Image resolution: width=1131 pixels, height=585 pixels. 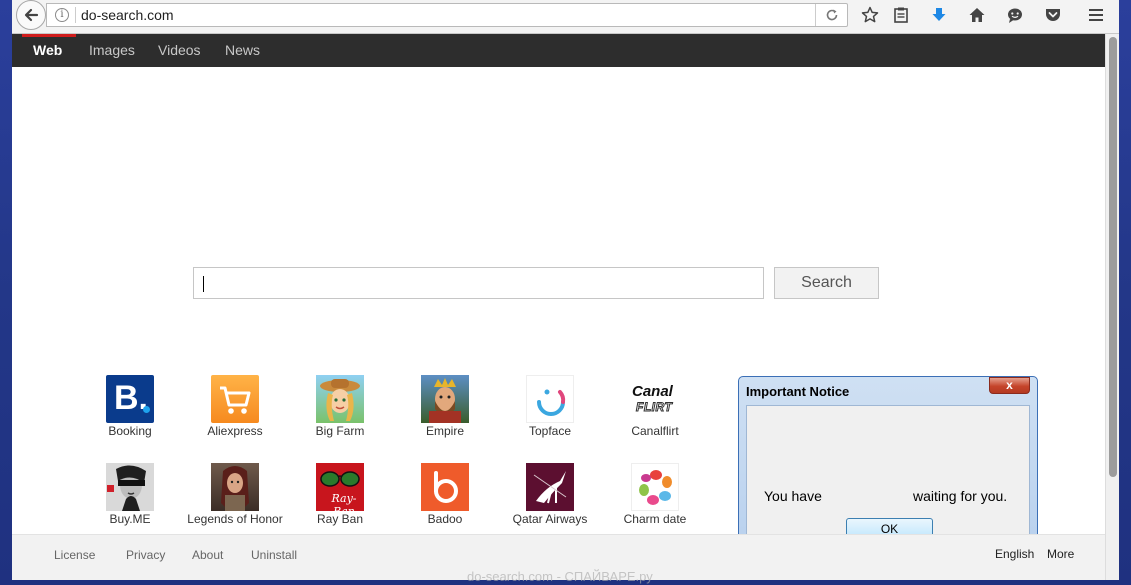 What do you see at coordinates (274, 555) in the screenshot?
I see `footer-link-uninstall: Uninstall` at bounding box center [274, 555].